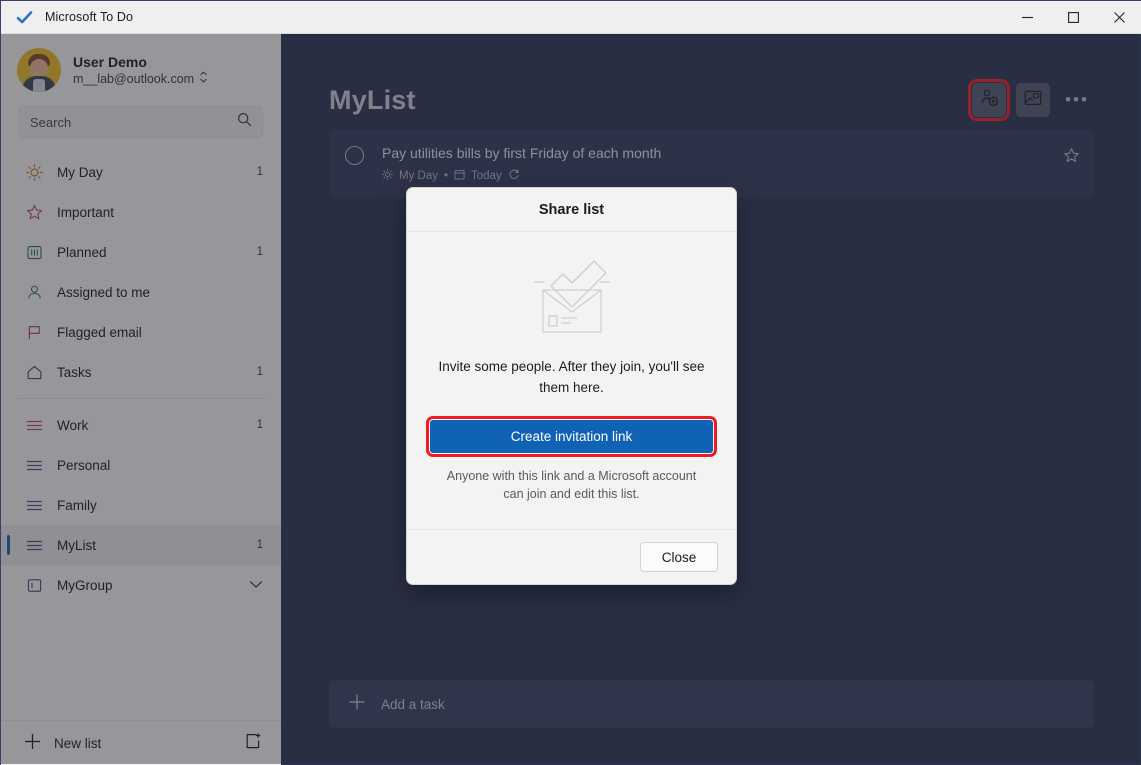 Image resolution: width=1141 pixels, height=765 pixels. What do you see at coordinates (1027, 17) in the screenshot?
I see `minimize-button` at bounding box center [1027, 17].